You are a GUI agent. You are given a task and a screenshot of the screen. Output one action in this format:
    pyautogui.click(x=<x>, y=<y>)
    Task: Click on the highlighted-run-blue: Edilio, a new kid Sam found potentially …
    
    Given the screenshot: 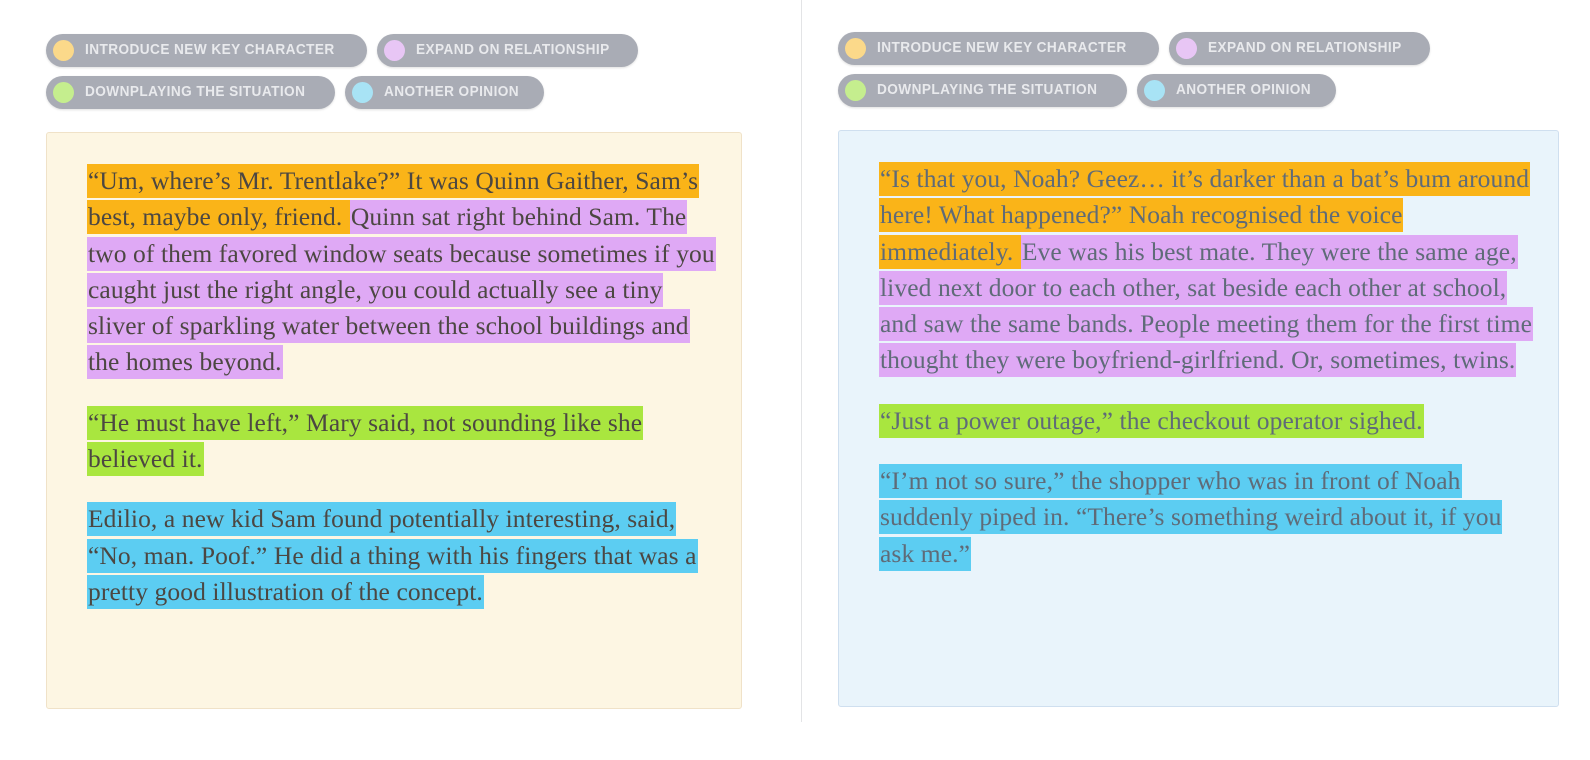 What is the action you would take?
    pyautogui.click(x=392, y=555)
    